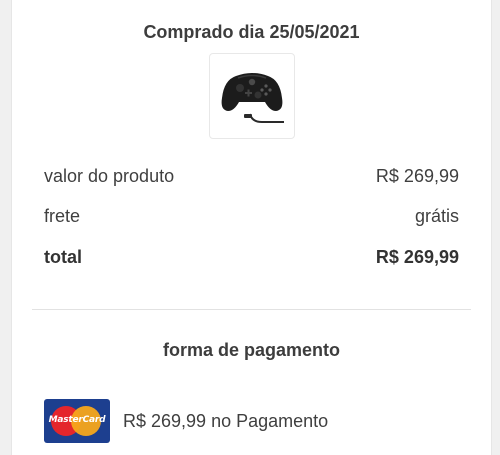 This screenshot has height=455, width=500. What do you see at coordinates (251, 309) in the screenshot?
I see `section-divider` at bounding box center [251, 309].